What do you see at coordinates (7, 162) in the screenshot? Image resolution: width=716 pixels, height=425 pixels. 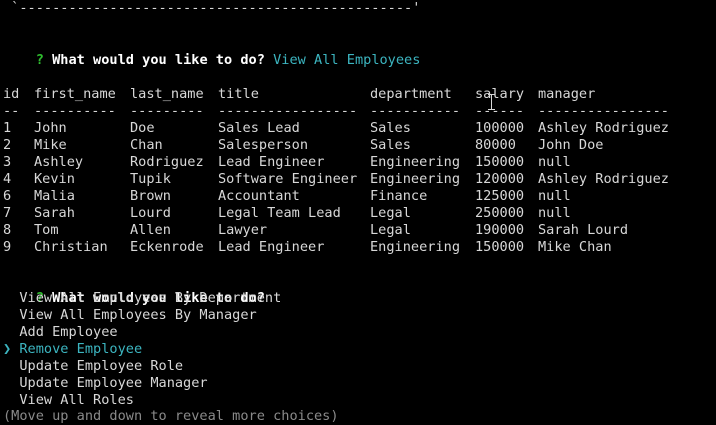 I see `table-cell-id: 3` at bounding box center [7, 162].